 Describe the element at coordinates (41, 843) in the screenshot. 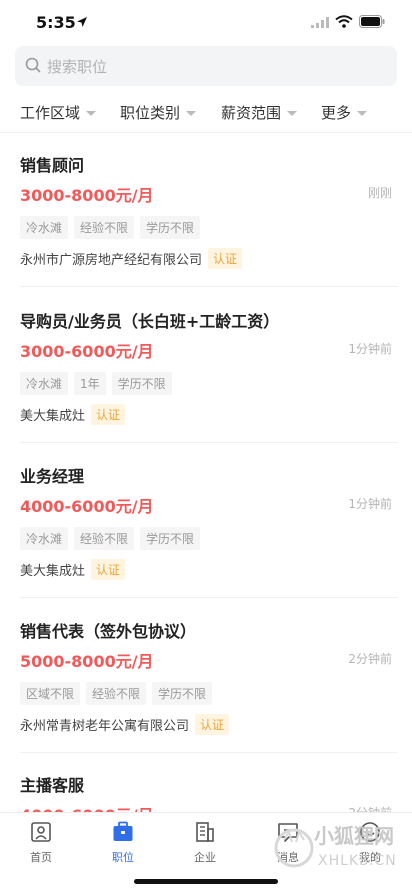

I see `tab-home: 首页` at that location.